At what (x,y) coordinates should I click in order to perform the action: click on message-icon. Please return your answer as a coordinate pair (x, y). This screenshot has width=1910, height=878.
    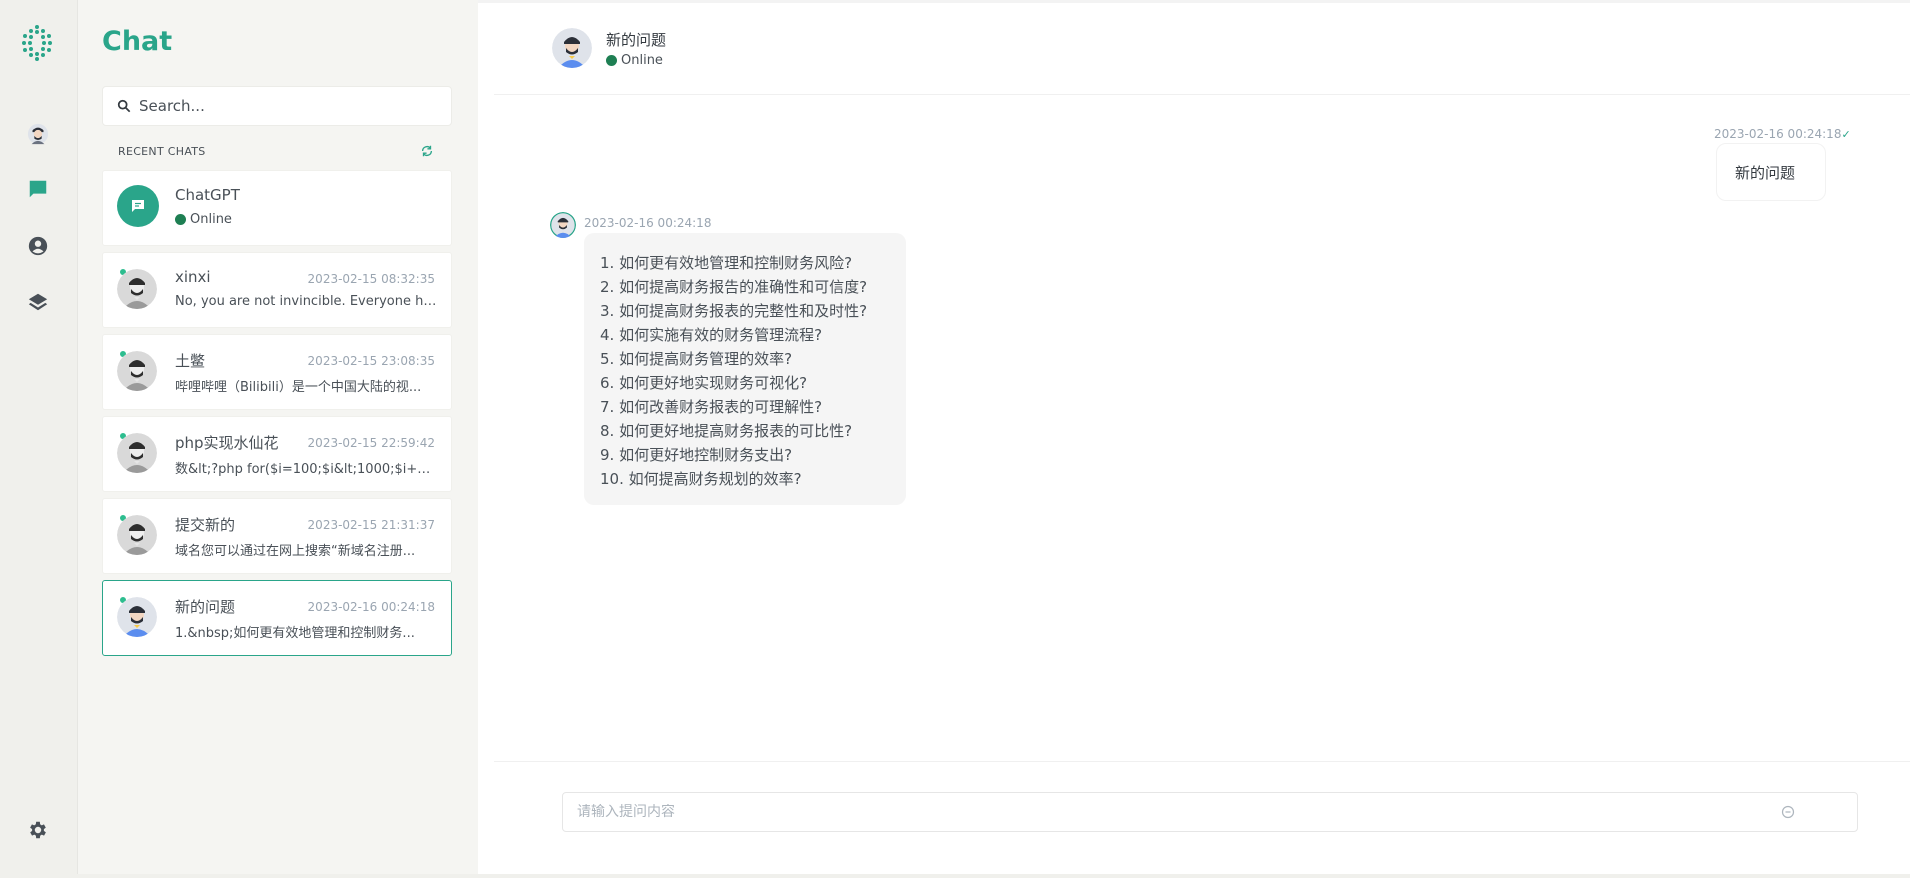
    Looking at the image, I should click on (138, 206).